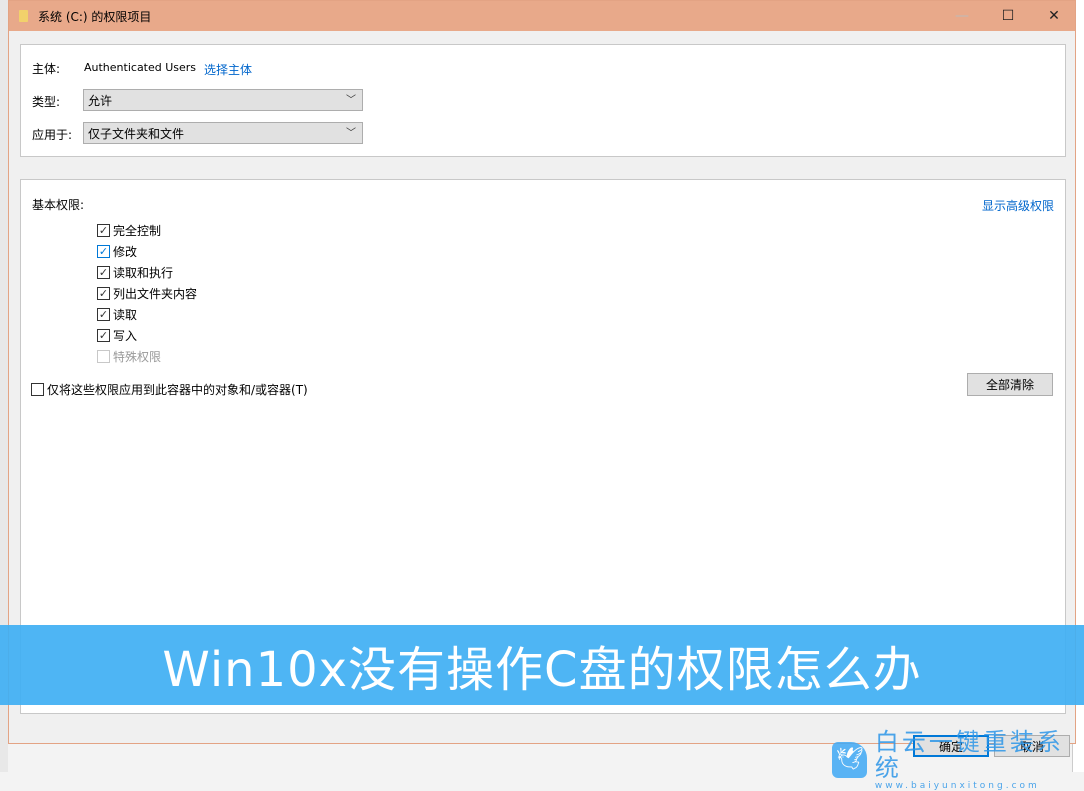 Image resolution: width=1084 pixels, height=791 pixels. I want to click on checkbox-label: 读取和执行, so click(143, 273).